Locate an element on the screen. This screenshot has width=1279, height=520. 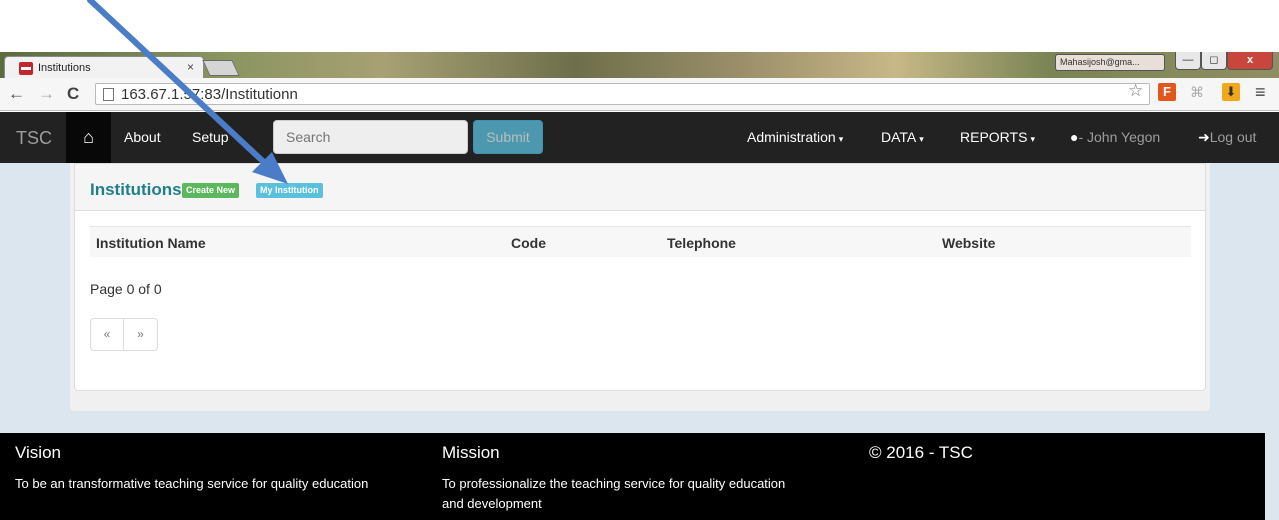
nav-data-dropdown: DATA ▾ is located at coordinates (902, 137).